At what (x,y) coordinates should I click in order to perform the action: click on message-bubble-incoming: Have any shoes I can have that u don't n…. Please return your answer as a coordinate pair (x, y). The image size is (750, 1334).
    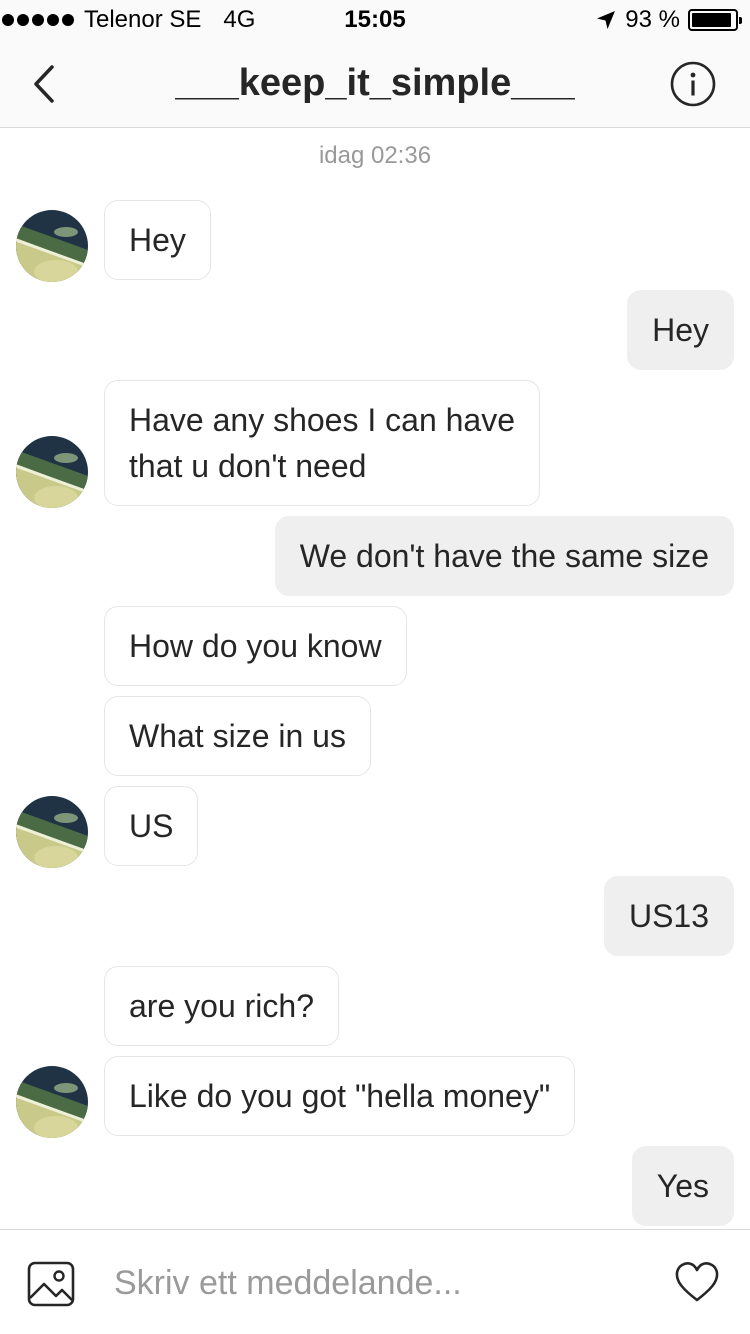
    Looking at the image, I should click on (322, 443).